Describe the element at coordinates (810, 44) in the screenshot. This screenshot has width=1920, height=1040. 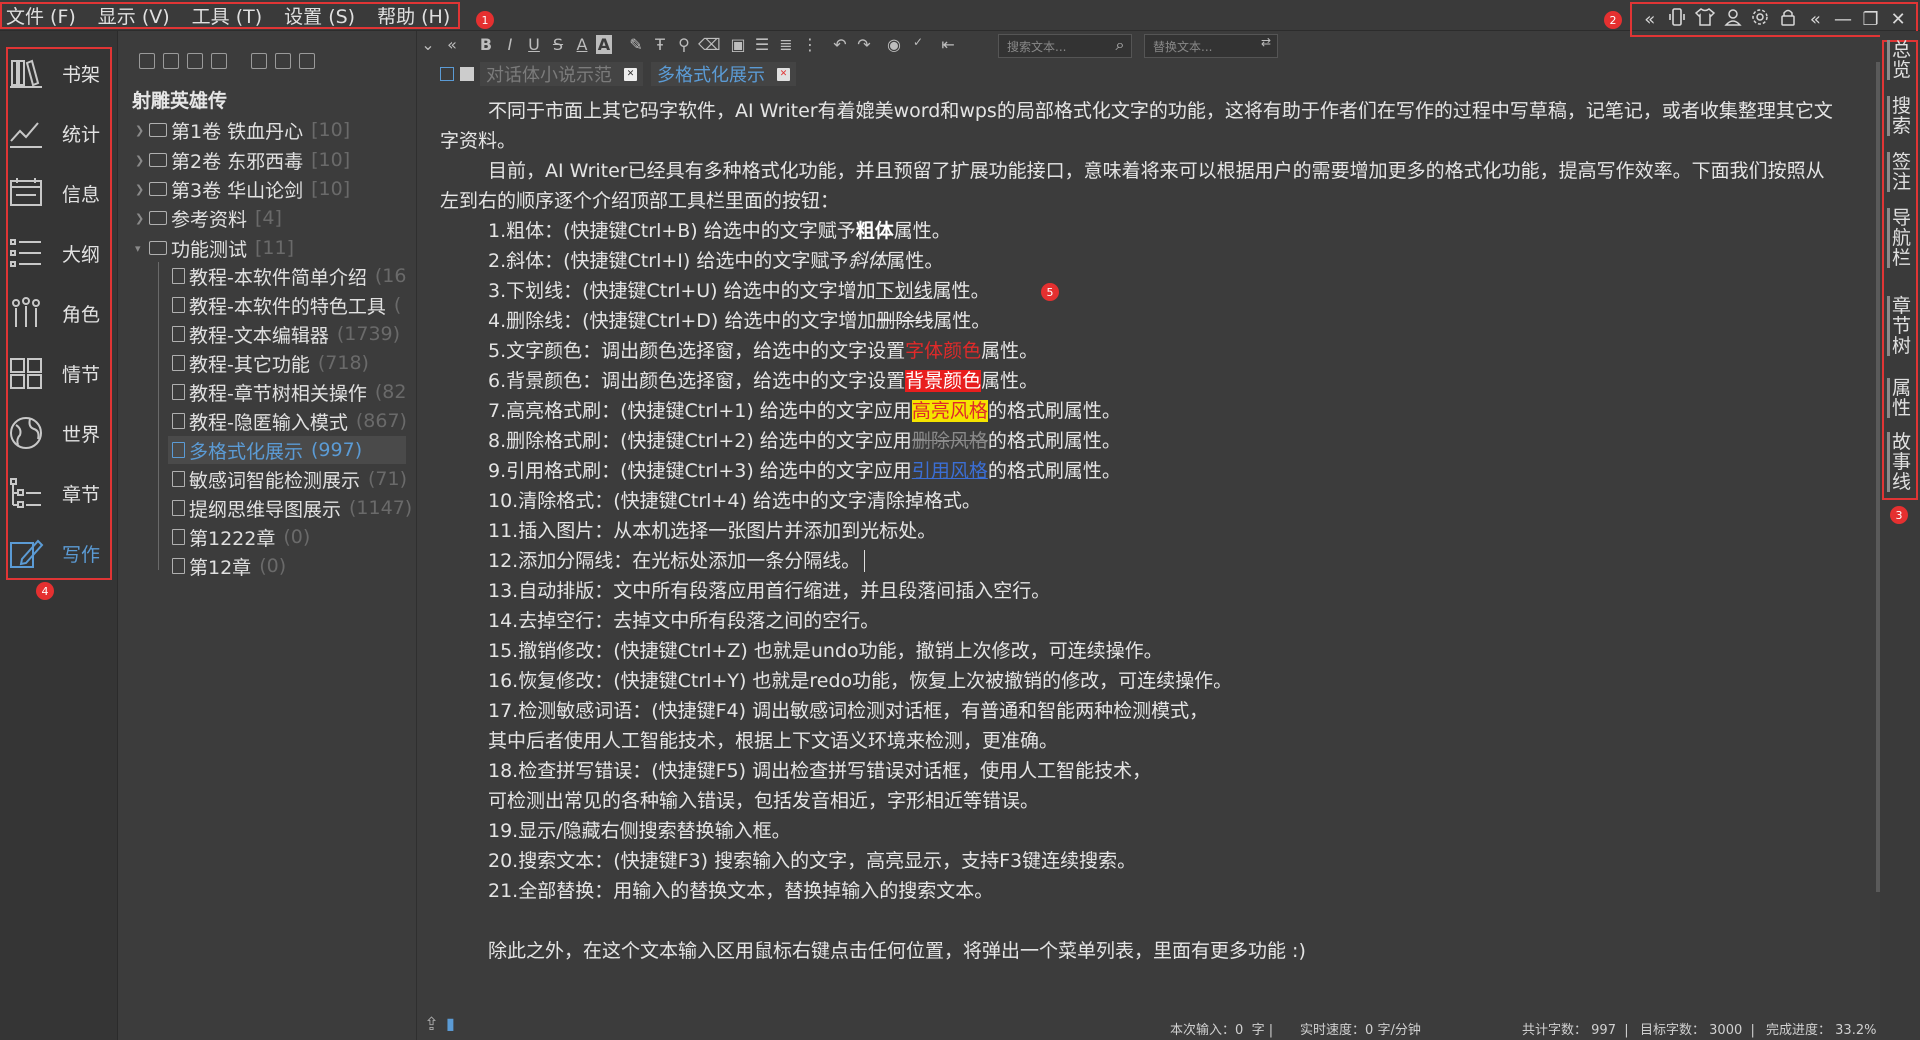
I see `remove-blank-lines-icon: ⋮` at that location.